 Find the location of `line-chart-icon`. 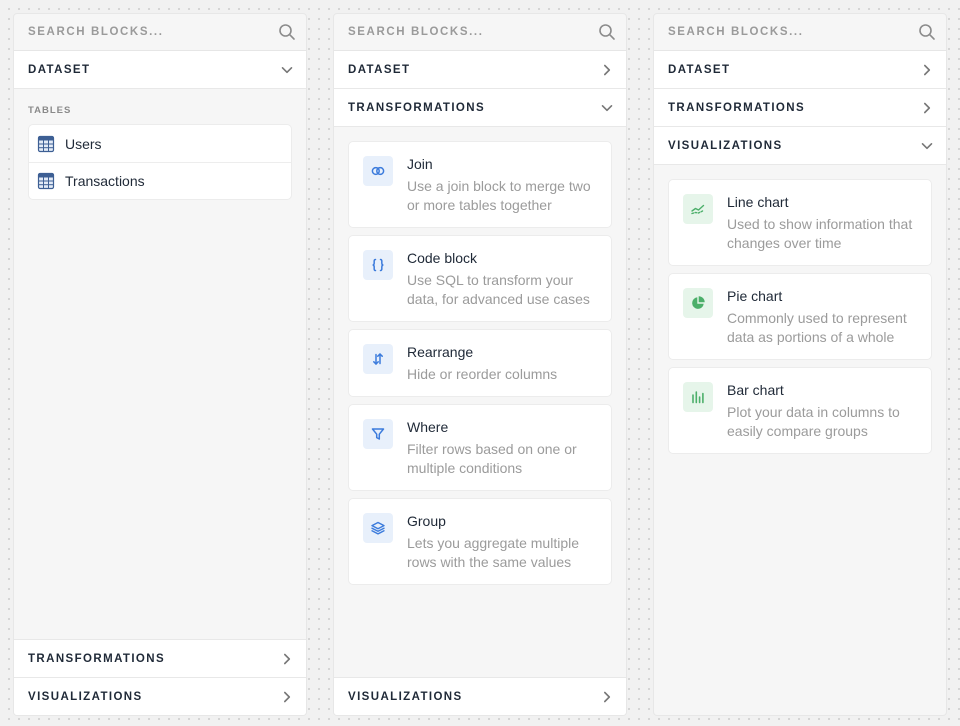

line-chart-icon is located at coordinates (698, 209).